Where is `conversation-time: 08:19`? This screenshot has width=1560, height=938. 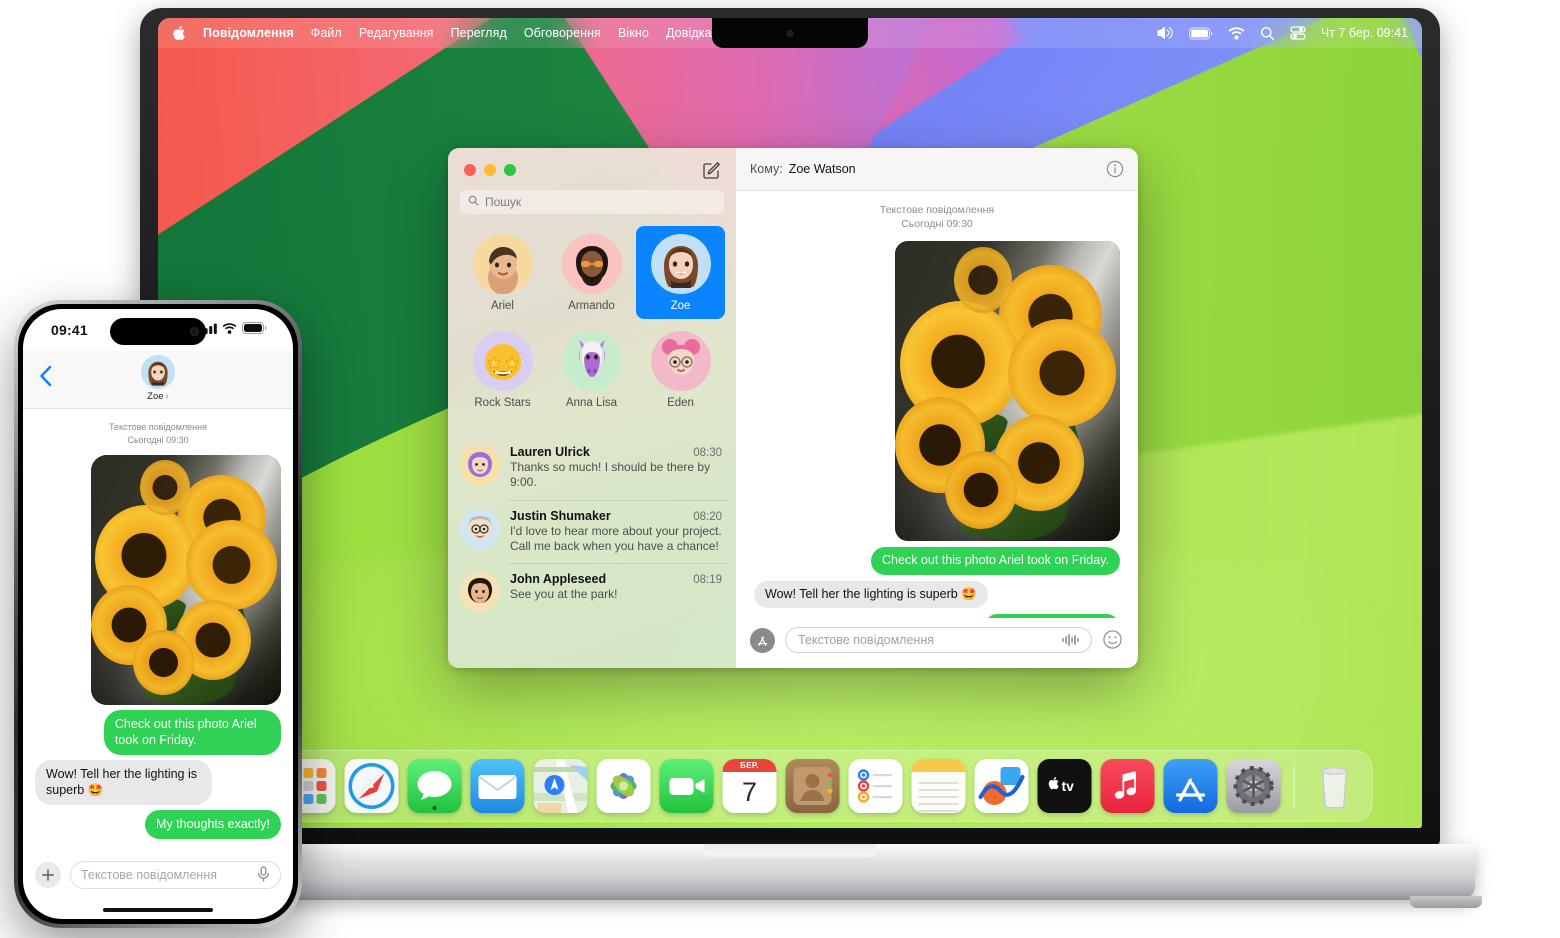
conversation-time: 08:19 is located at coordinates (707, 580).